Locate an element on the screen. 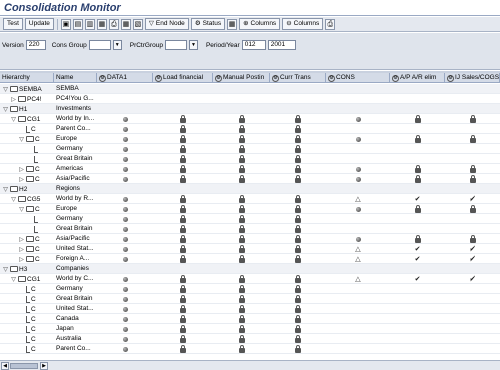 This screenshot has width=500, height=370. table-row: ▽ H1 Investments is located at coordinates (250, 109).